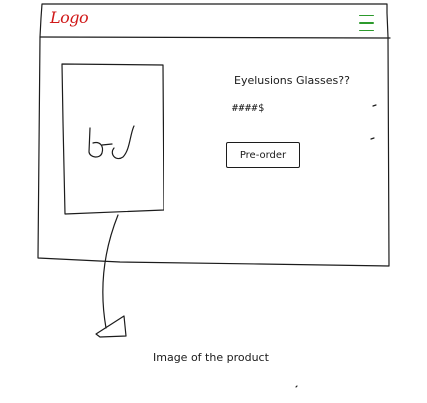  I want to click on annotation-arrow-line, so click(110, 271).